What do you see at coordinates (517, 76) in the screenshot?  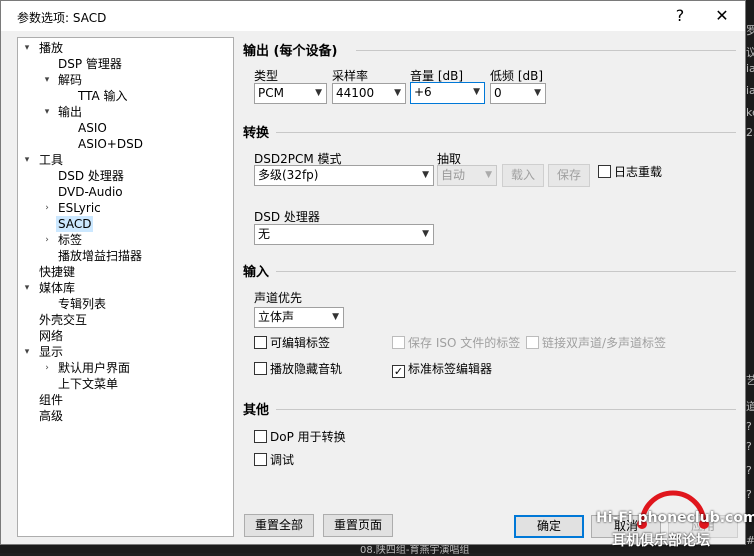 I see `lfe-label: 低频 [dB]` at bounding box center [517, 76].